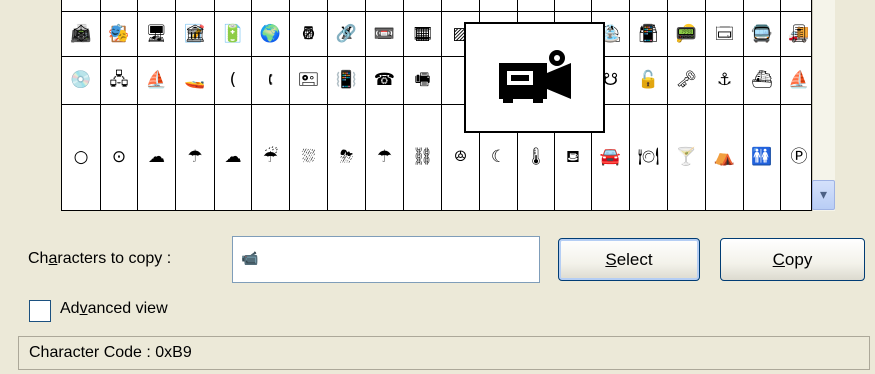  What do you see at coordinates (114, 309) in the screenshot?
I see `advanced-view-label: Advanced view` at bounding box center [114, 309].